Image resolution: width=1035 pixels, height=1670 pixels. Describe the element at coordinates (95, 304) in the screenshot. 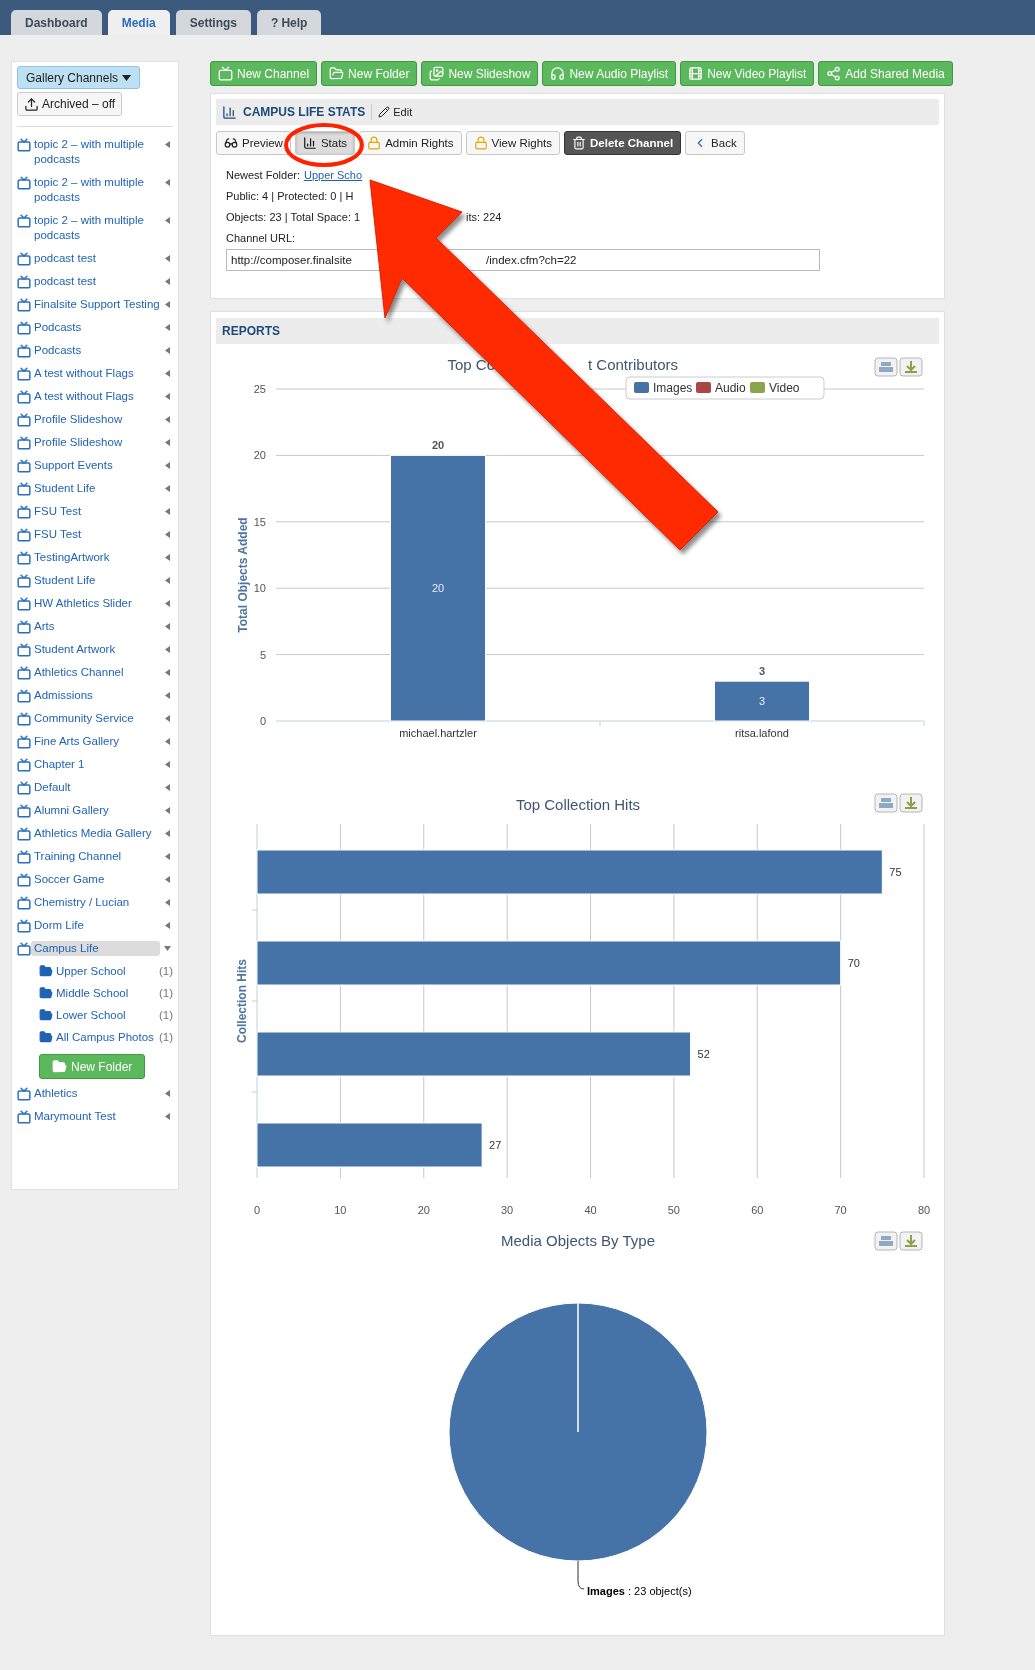

I see `channel-item: Finalsite Support Testing` at that location.